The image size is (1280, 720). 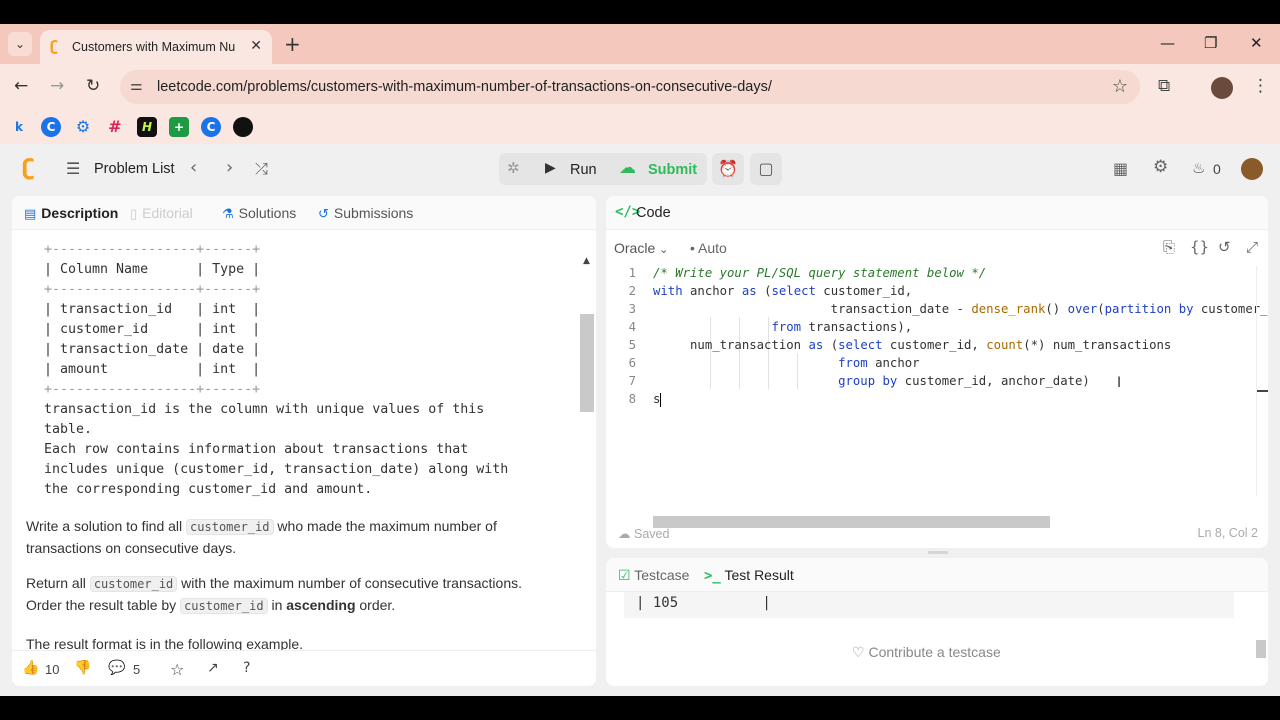 What do you see at coordinates (672, 170) in the screenshot?
I see `submit-button: Submit` at bounding box center [672, 170].